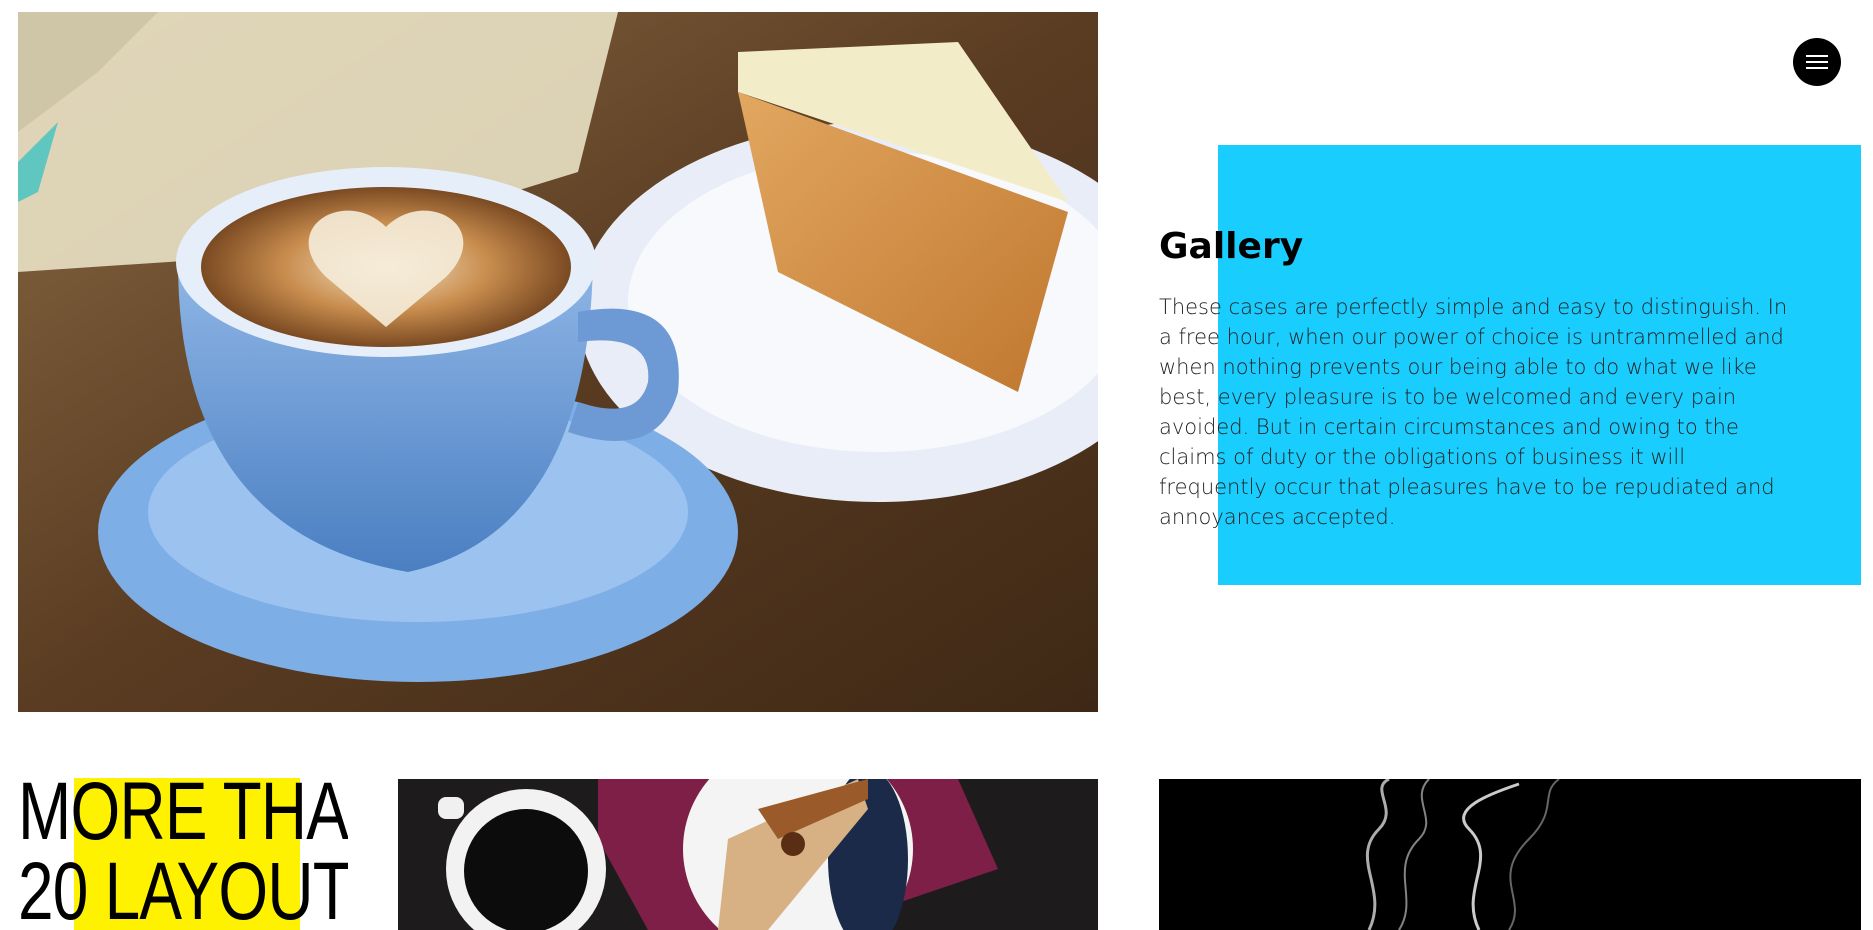 The image size is (1873, 930). What do you see at coordinates (1817, 56) in the screenshot?
I see `hamburger-icon` at bounding box center [1817, 56].